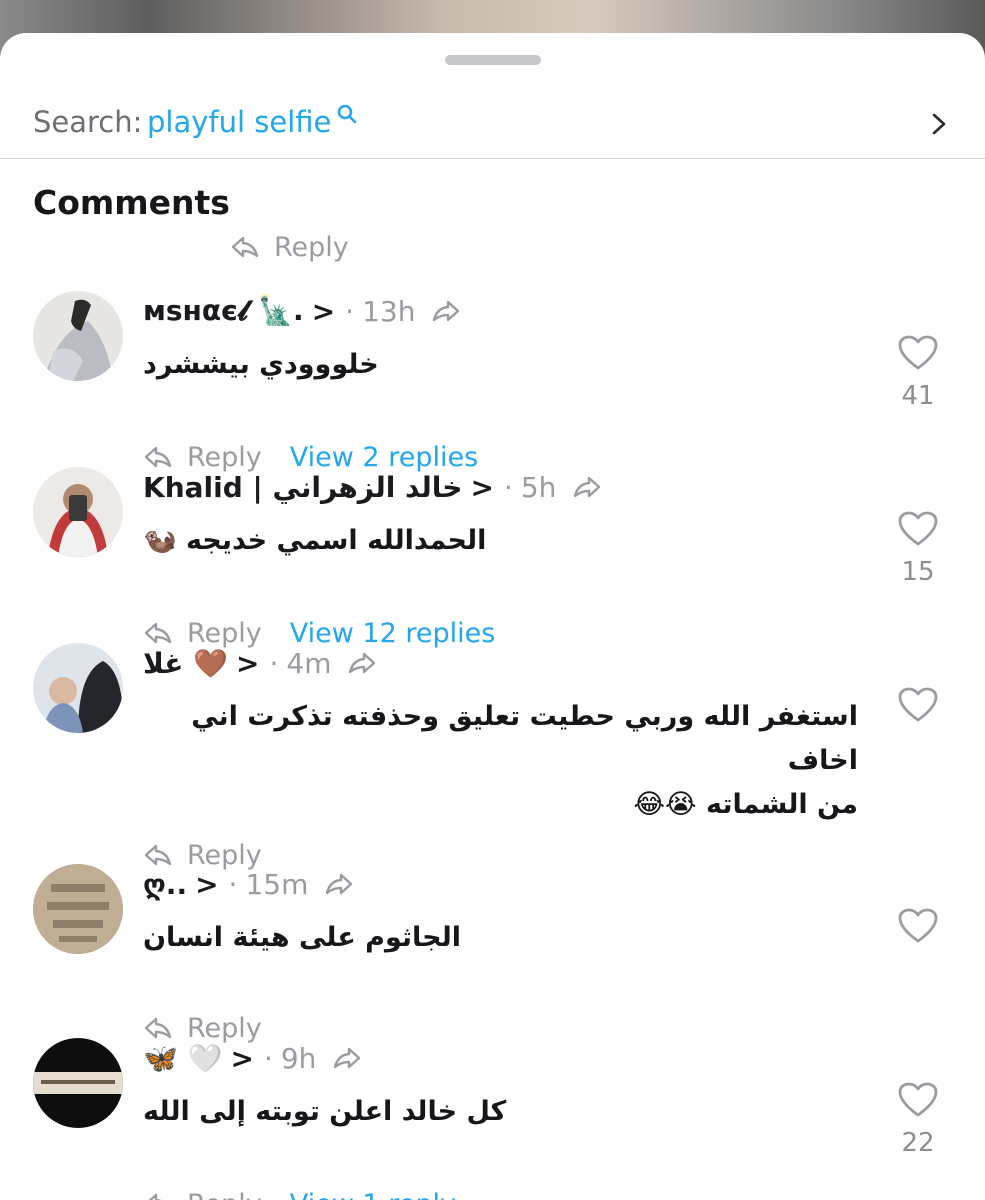  I want to click on comment-header: мѕнαє𝓵 🗽. > · 13h, so click(302, 311).